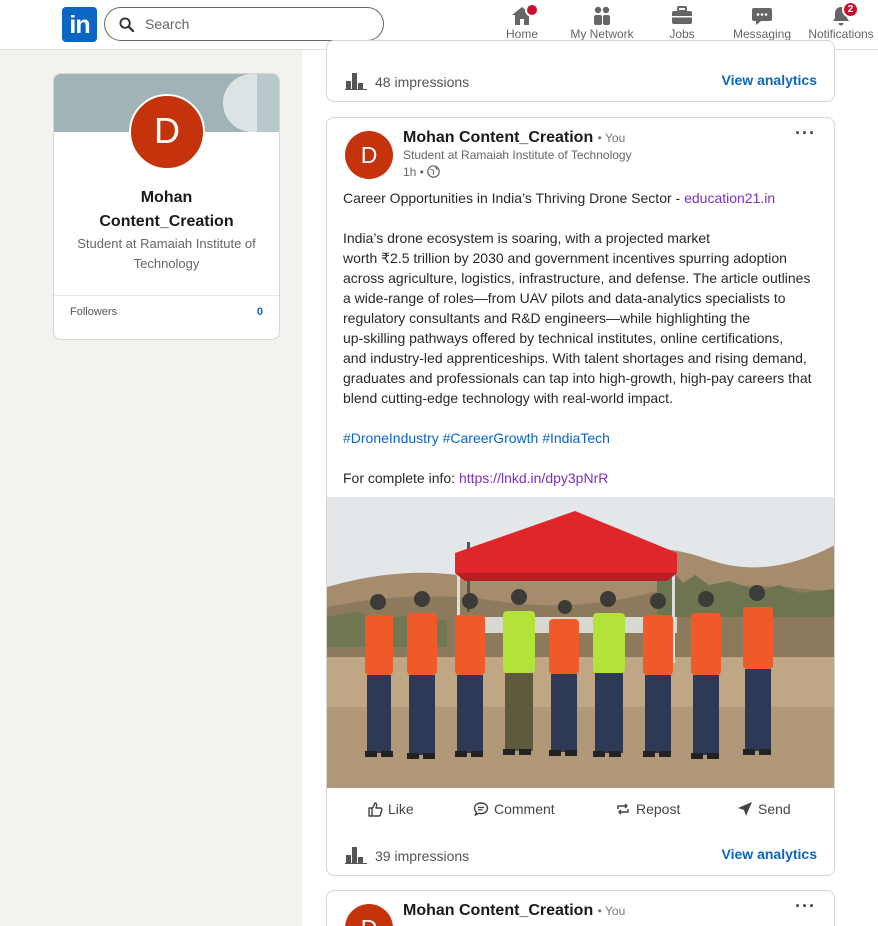  What do you see at coordinates (166, 221) in the screenshot?
I see `profile-name-line2: Content_Creation` at bounding box center [166, 221].